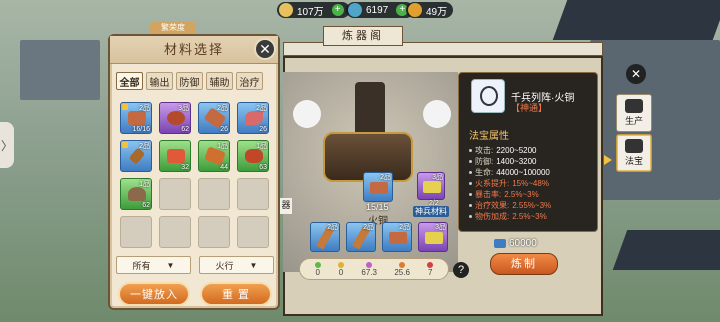 This screenshot has width=720, height=322. I want to click on grade-filter: 所有 ▼, so click(153, 265).